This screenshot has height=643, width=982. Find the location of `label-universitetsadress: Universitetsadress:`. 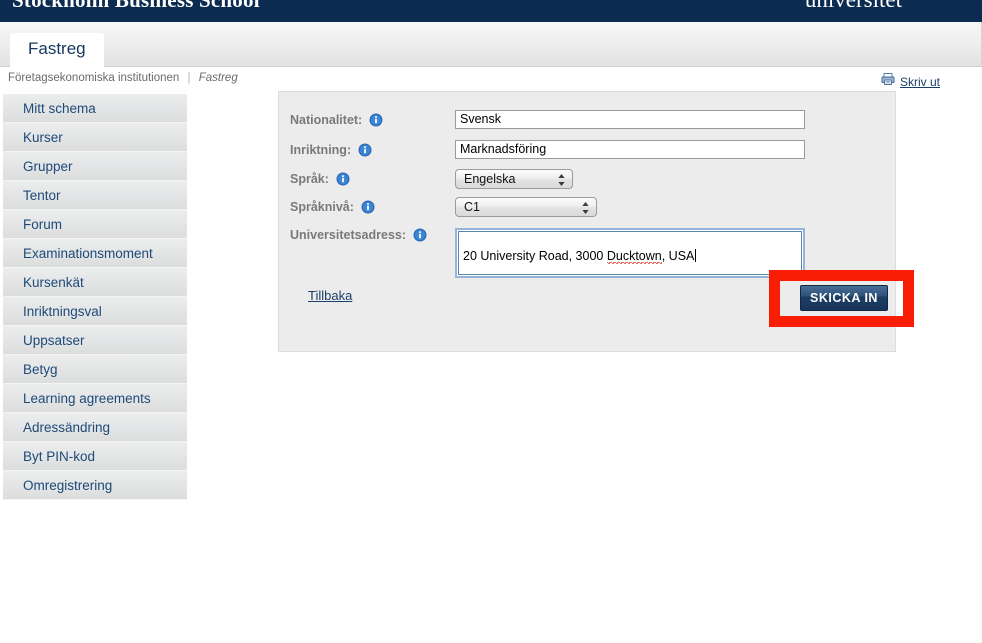

label-universitetsadress: Universitetsadress: is located at coordinates (358, 235).